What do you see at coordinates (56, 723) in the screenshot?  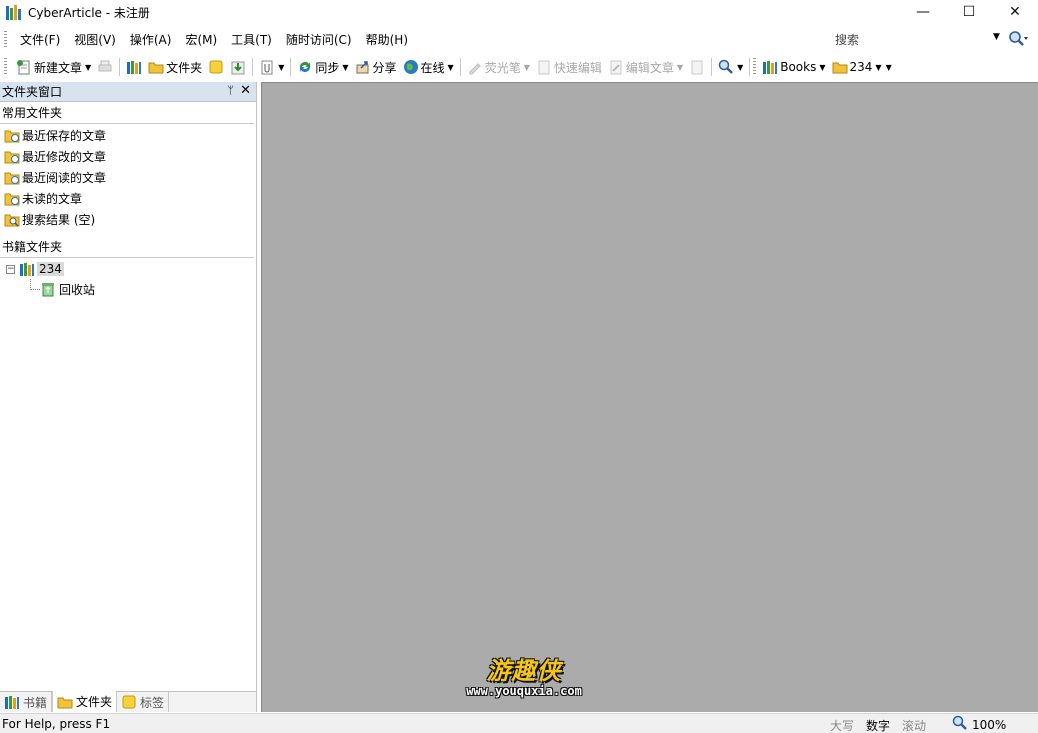 I see `status-help-text: For Help, press F1` at bounding box center [56, 723].